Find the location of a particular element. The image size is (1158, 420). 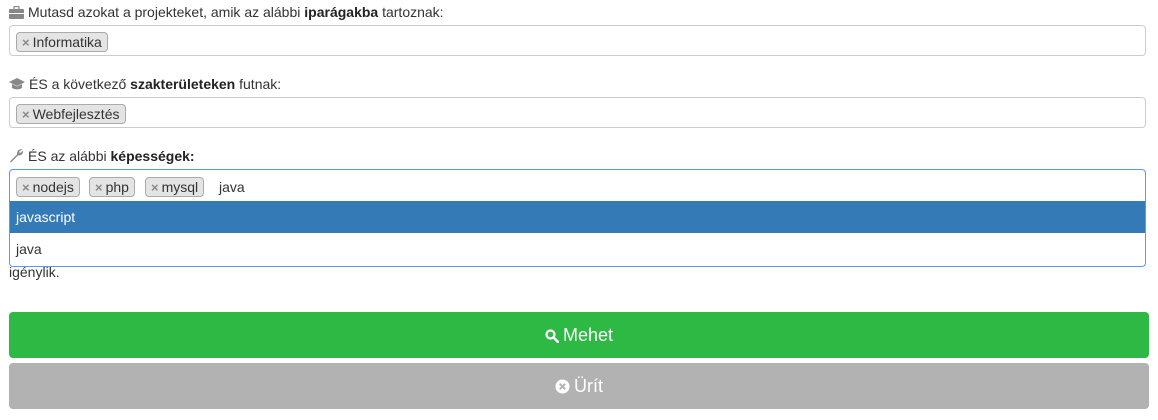

skills-label: ÉS az alábbi képességek: is located at coordinates (102, 156).